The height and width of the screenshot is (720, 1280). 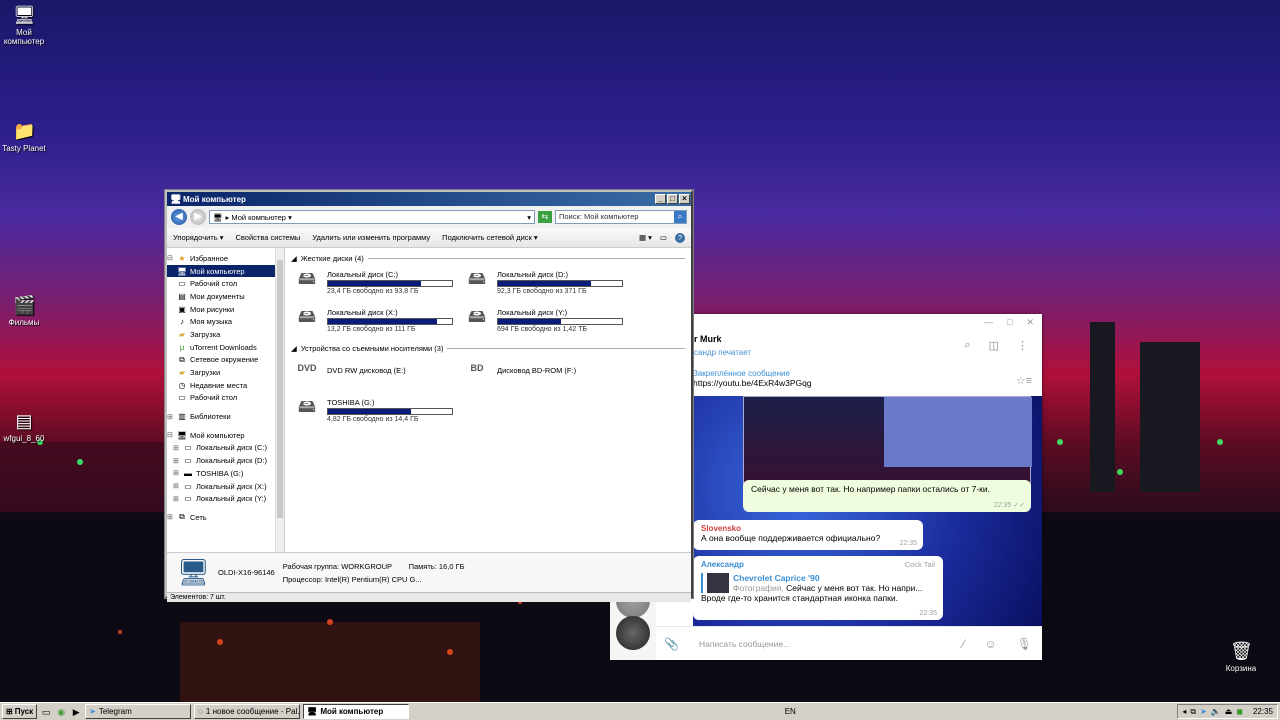 What do you see at coordinates (1229, 711) in the screenshot?
I see `usb-tray-icon: ⏏` at bounding box center [1229, 711].